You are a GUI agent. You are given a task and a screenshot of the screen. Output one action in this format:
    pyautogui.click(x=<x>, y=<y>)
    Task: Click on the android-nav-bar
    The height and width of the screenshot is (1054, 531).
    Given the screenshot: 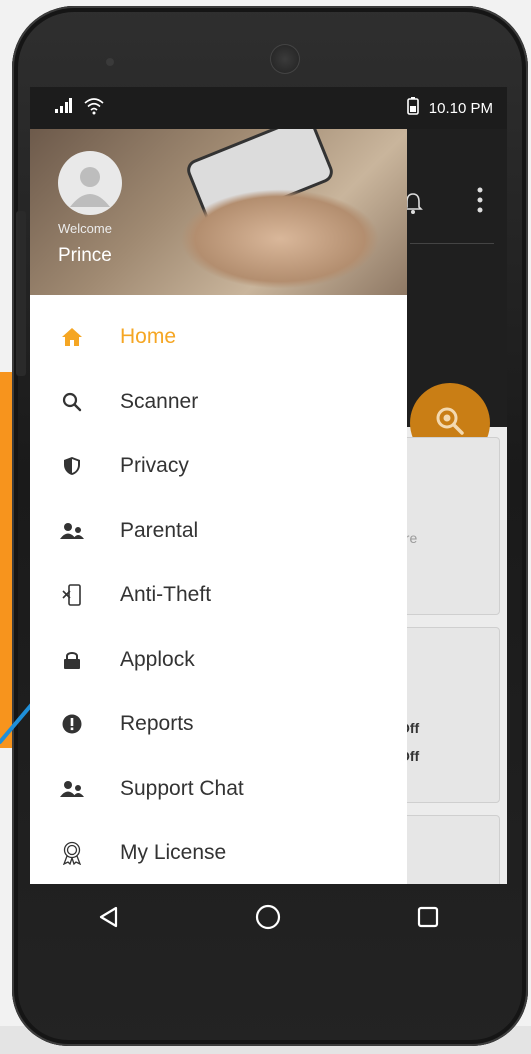 What is the action you would take?
    pyautogui.click(x=268, y=919)
    